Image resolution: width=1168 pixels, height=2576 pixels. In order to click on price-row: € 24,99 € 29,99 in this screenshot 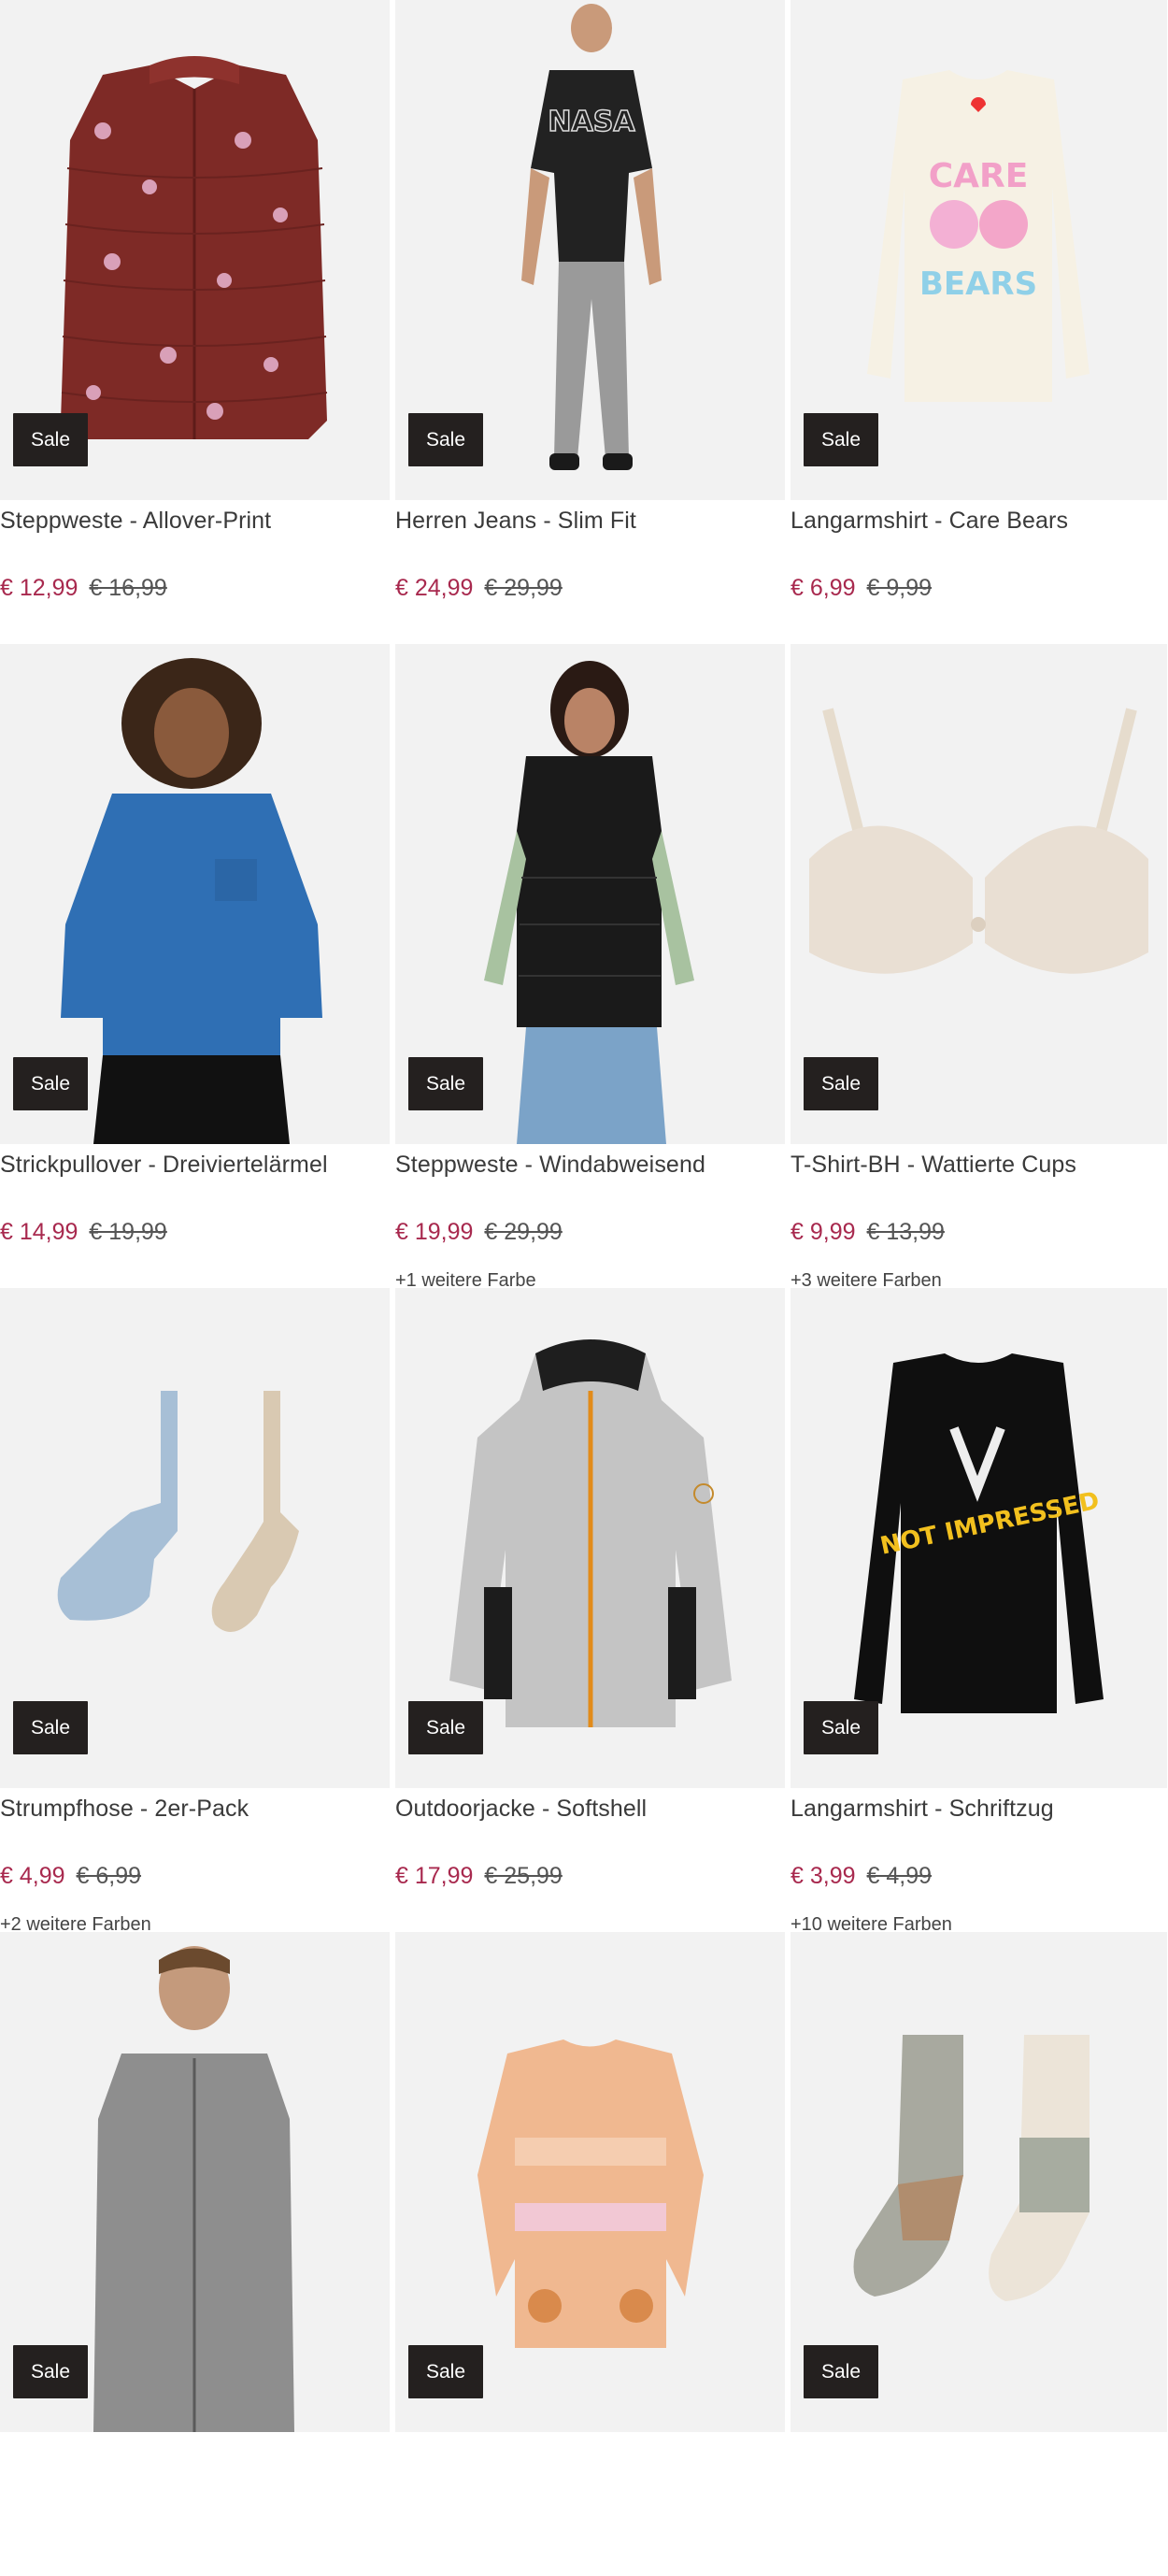, I will do `click(479, 588)`.